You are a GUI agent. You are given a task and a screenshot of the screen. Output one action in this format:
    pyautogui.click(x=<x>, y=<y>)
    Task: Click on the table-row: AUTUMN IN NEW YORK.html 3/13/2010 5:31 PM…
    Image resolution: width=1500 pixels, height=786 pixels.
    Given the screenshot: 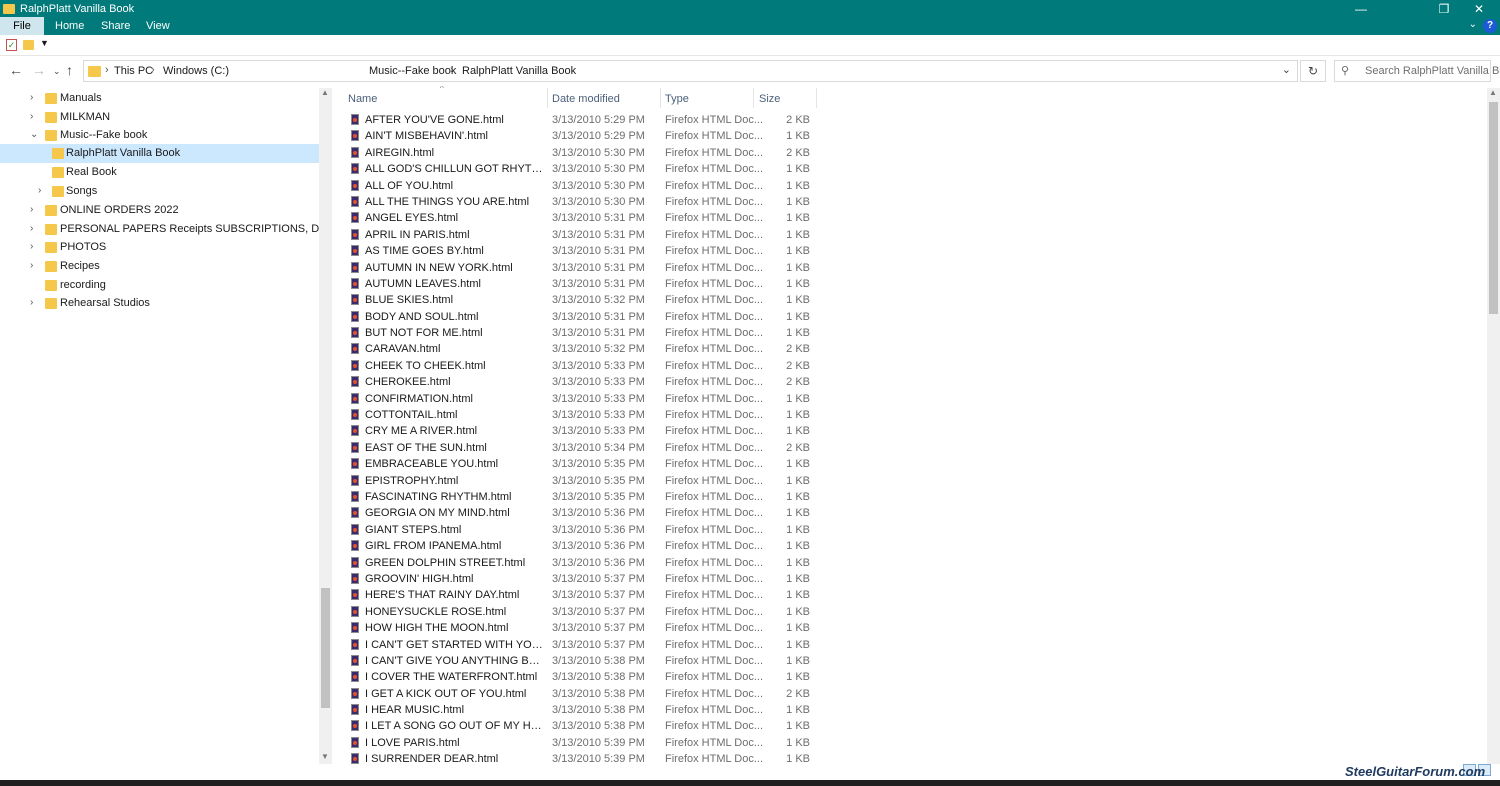 What is the action you would take?
    pyautogui.click(x=909, y=268)
    